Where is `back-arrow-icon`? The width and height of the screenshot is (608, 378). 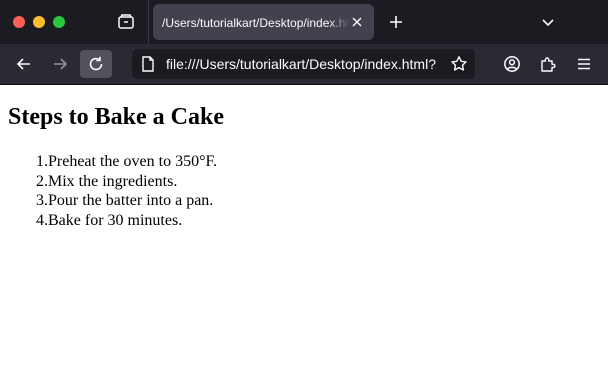 back-arrow-icon is located at coordinates (24, 64).